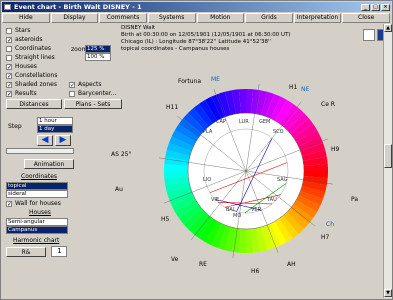 This screenshot has width=393, height=300. I want to click on option-straight-lines: Straight lines, so click(30, 58).